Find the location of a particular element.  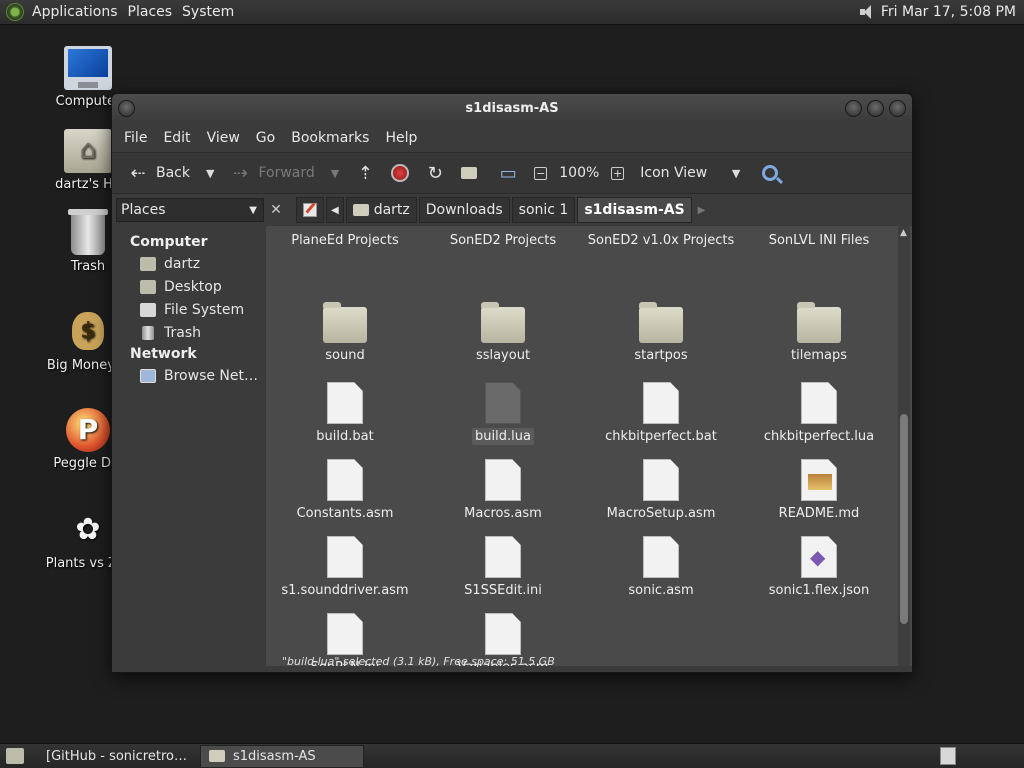

breadcrumb-s1disasm-as: s1disasm-AS is located at coordinates (634, 210).